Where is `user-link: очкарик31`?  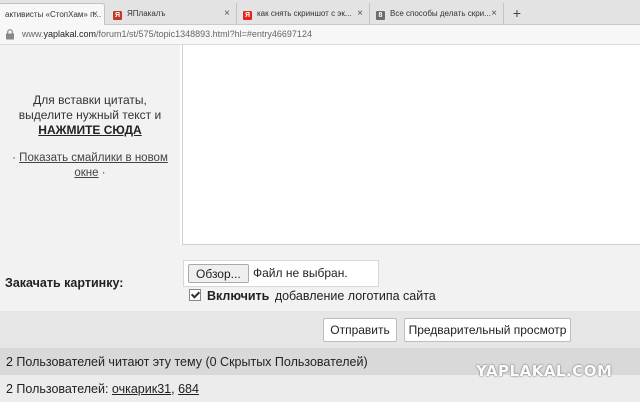
user-link: очкарик31 is located at coordinates (141, 389).